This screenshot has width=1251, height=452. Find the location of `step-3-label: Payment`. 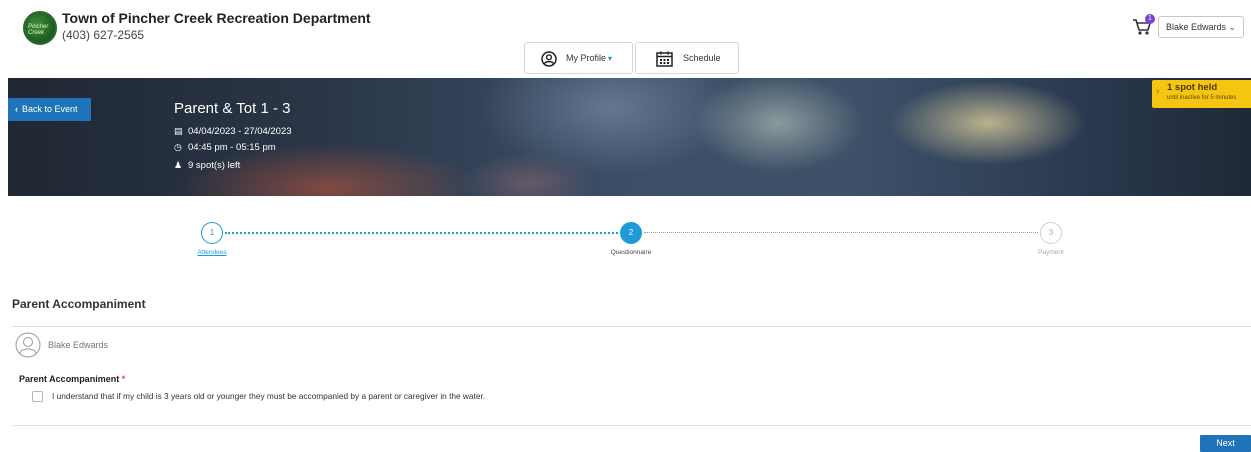

step-3-label: Payment is located at coordinates (1051, 252).